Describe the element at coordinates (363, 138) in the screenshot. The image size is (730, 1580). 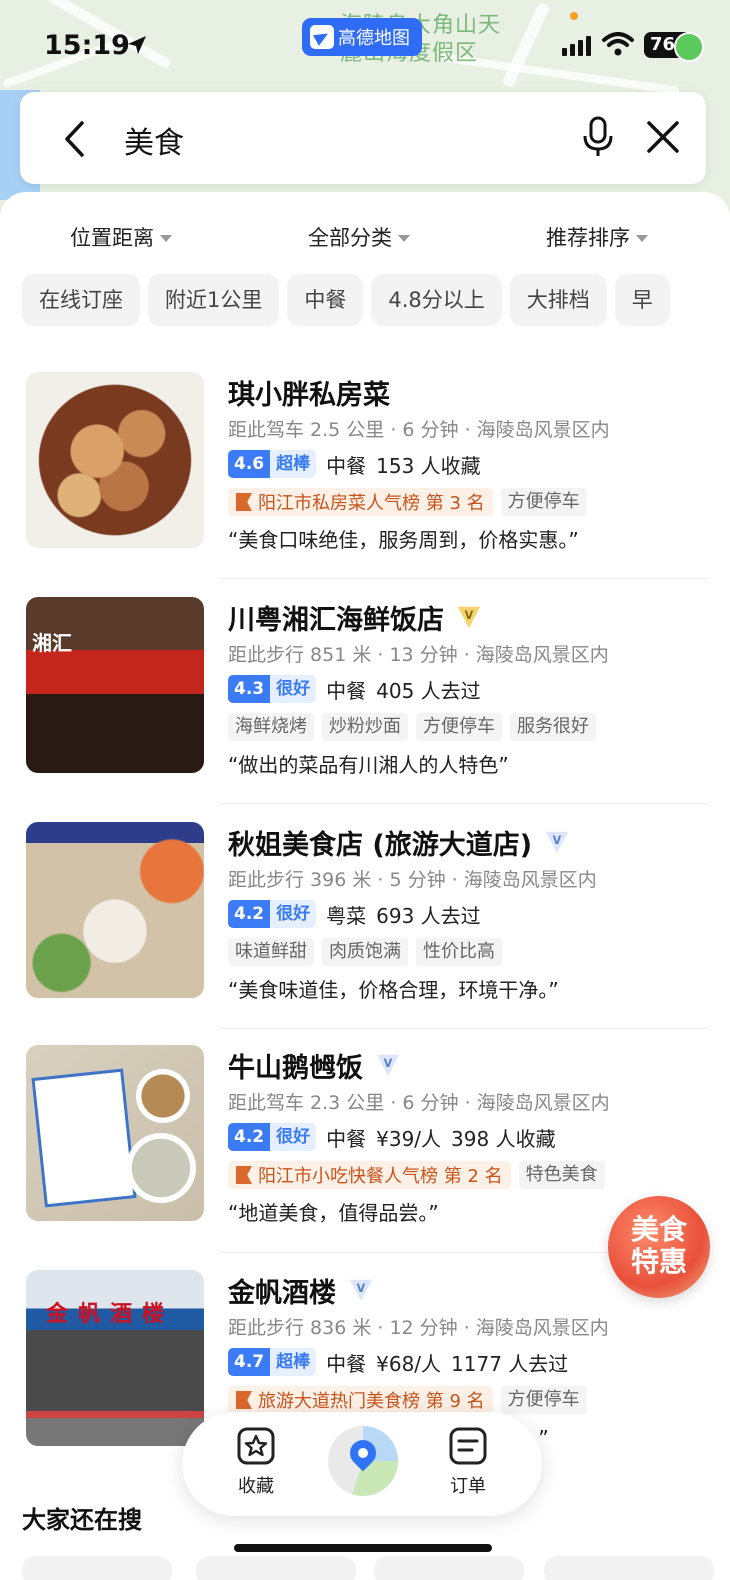
I see `search-bar: 美食` at that location.